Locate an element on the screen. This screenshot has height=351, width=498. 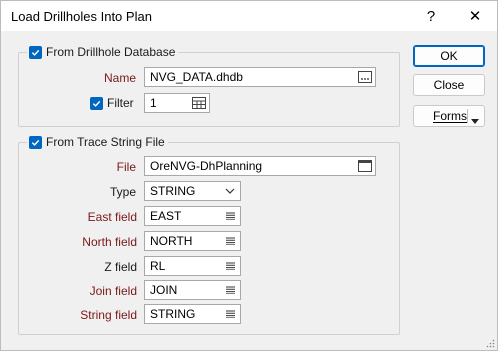
north-field-input: NORTH is located at coordinates (192, 241).